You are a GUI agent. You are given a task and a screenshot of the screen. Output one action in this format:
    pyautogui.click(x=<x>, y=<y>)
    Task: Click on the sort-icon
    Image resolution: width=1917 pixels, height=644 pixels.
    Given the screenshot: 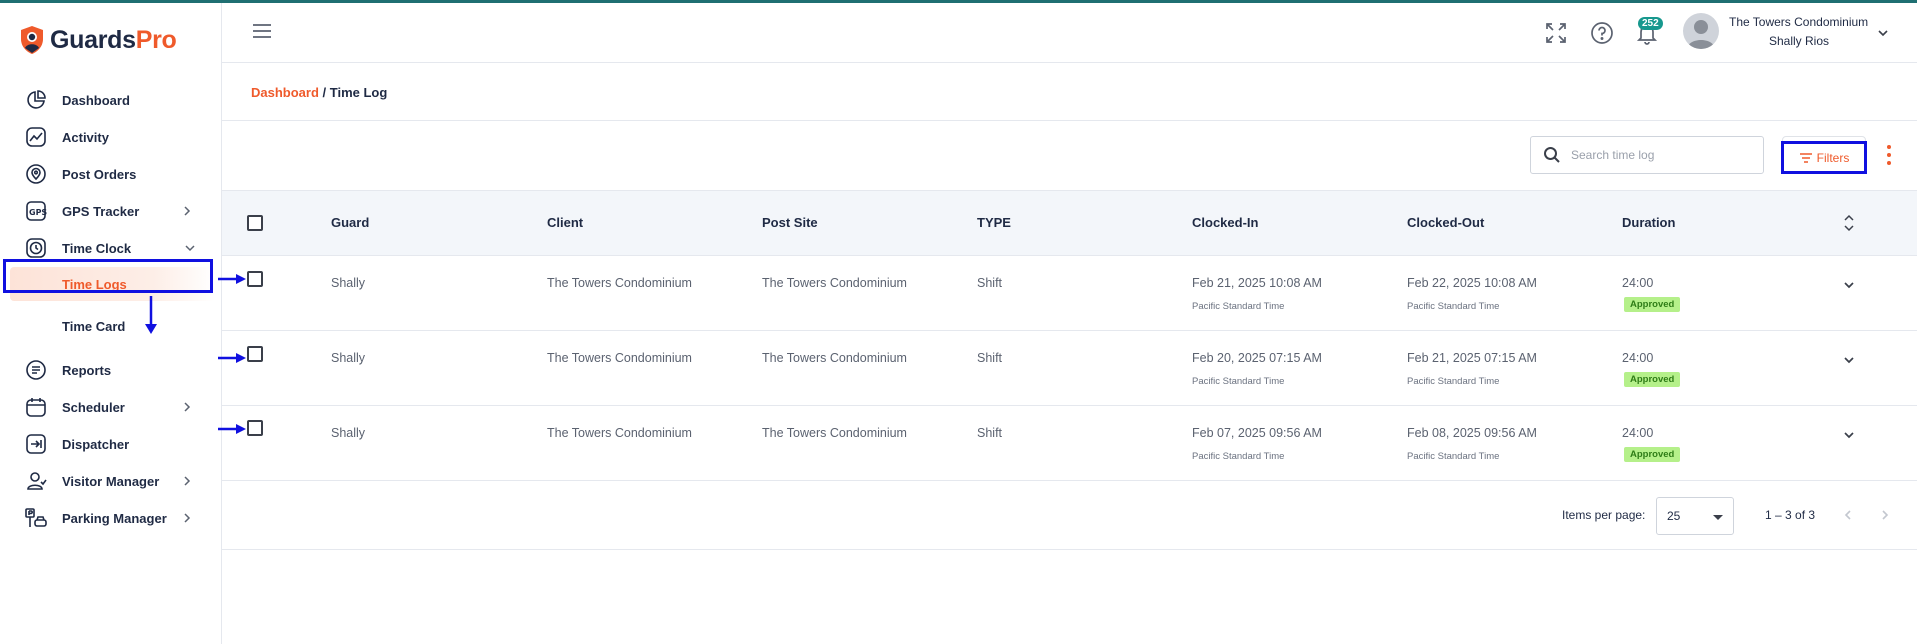 What is the action you would take?
    pyautogui.click(x=1849, y=223)
    